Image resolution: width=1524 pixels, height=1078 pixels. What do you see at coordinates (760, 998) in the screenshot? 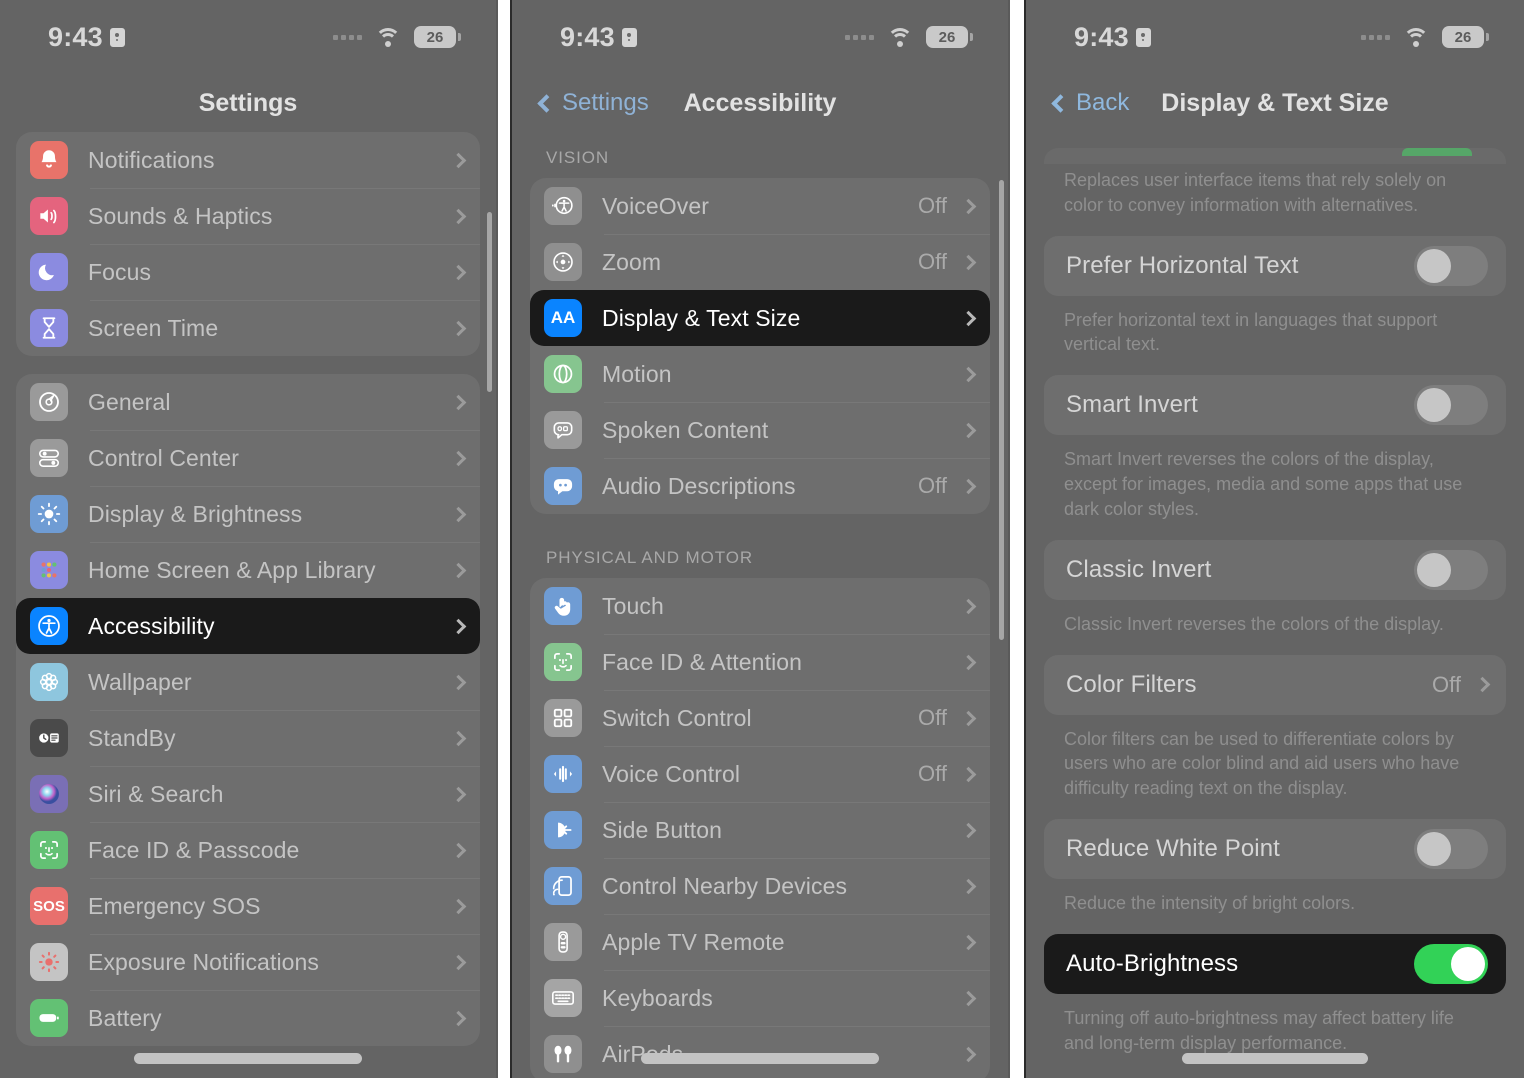
I see `list-item: Keyboards` at bounding box center [760, 998].